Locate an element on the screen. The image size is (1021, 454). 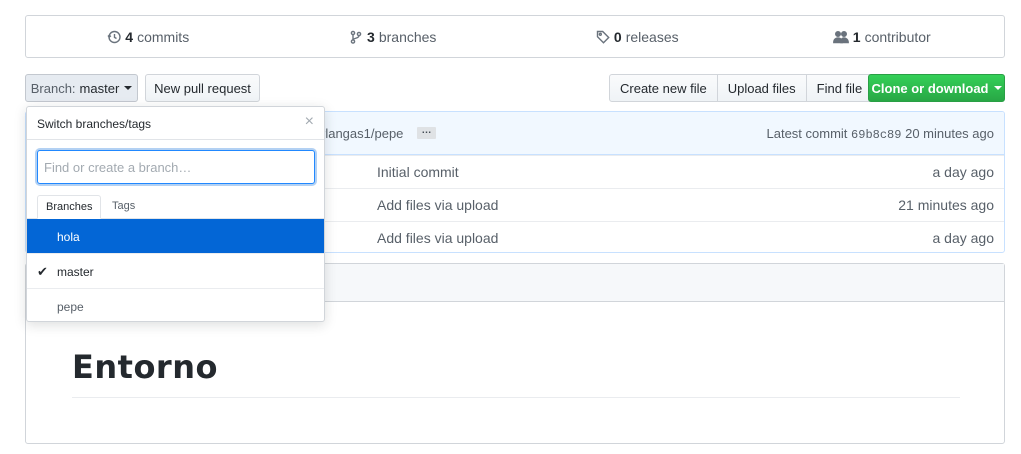
latest-commit-info: Latest commit 69b8c89 20 minutes ago is located at coordinates (881, 134).